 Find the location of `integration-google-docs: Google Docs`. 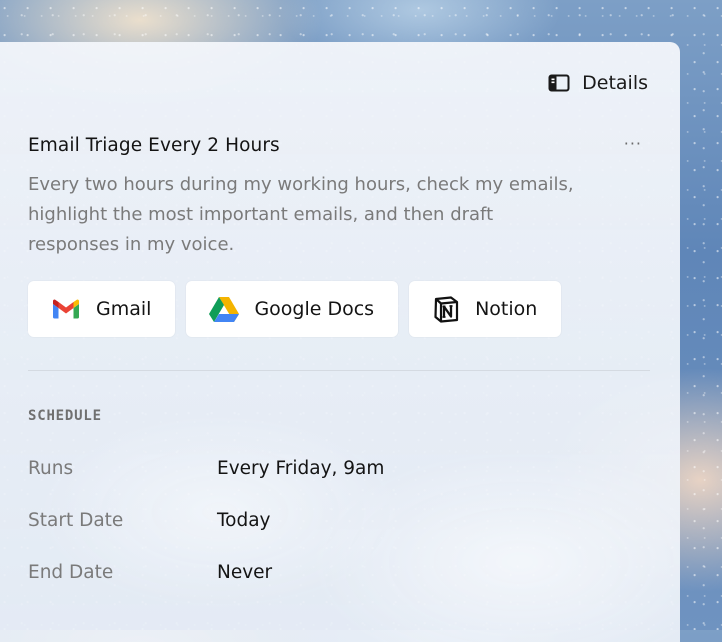

integration-google-docs: Google Docs is located at coordinates (292, 309).